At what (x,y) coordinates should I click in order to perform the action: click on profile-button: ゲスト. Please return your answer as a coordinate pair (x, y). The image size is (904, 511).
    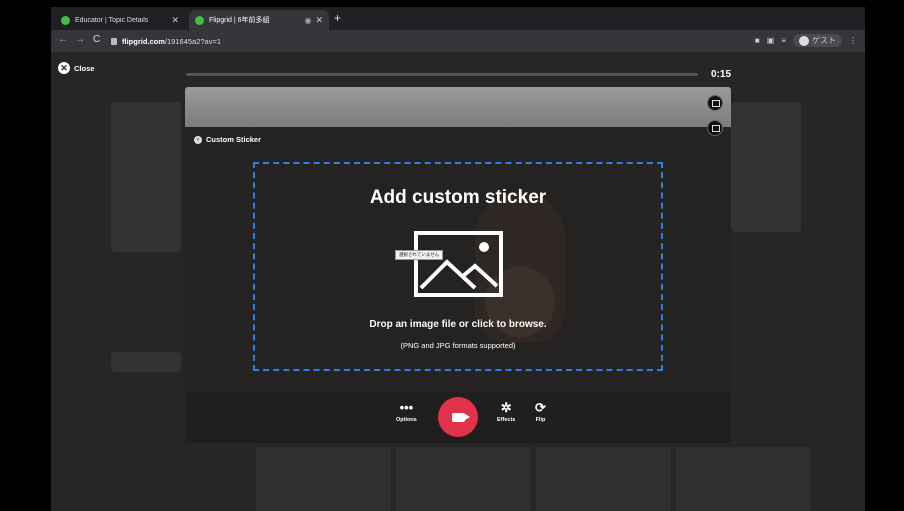
    Looking at the image, I should click on (817, 40).